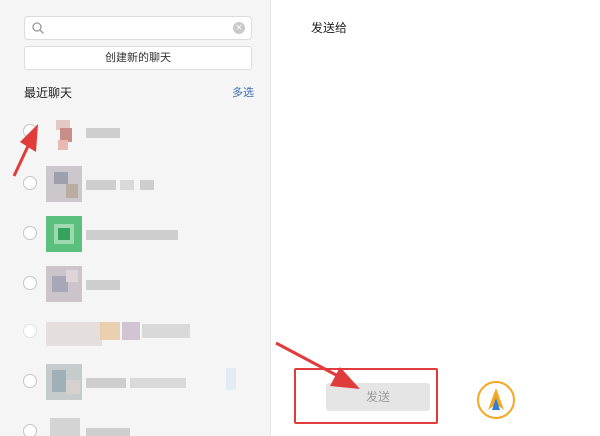 This screenshot has width=600, height=436. Describe the element at coordinates (239, 28) in the screenshot. I see `clear-search-icon: ×` at that location.